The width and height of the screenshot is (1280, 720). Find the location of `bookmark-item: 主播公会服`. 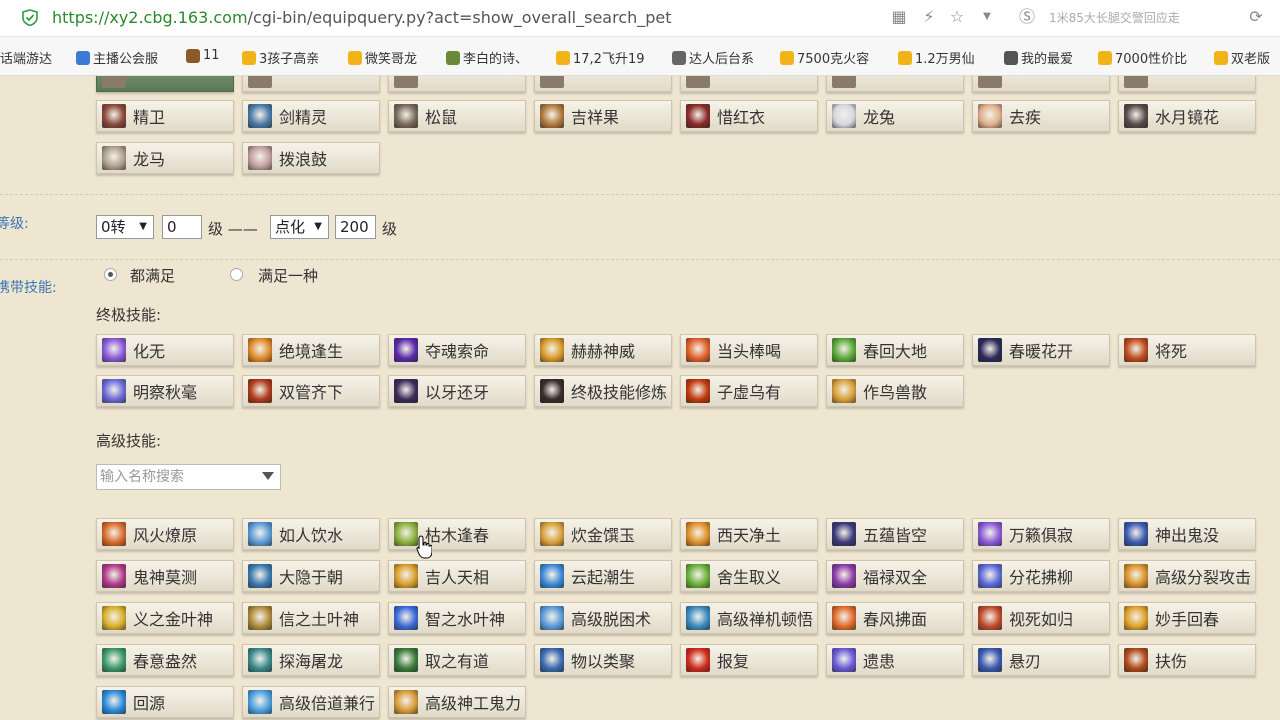

bookmark-item: 主播公会服 is located at coordinates (117, 57).